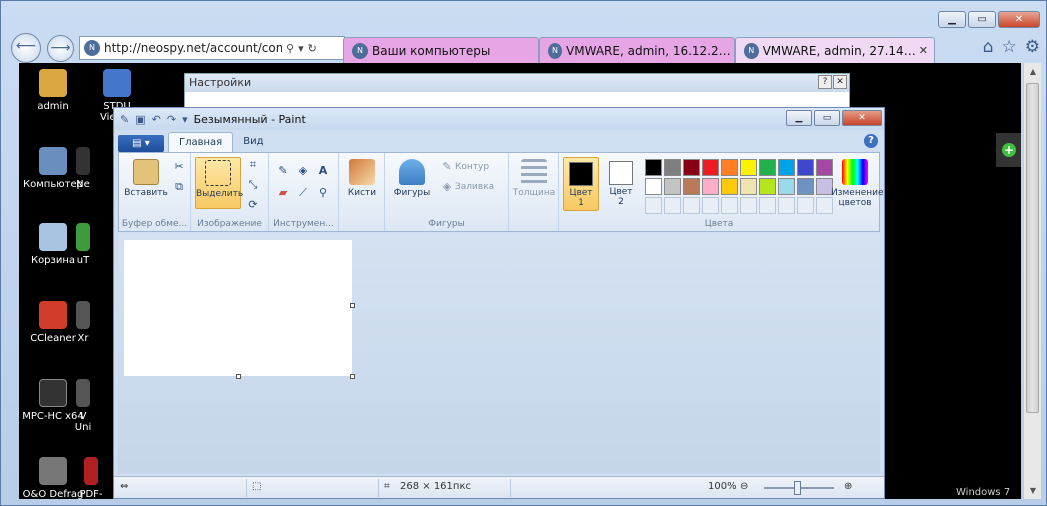  What do you see at coordinates (744, 486) in the screenshot?
I see `zoom-out-icon: ⊖` at bounding box center [744, 486].